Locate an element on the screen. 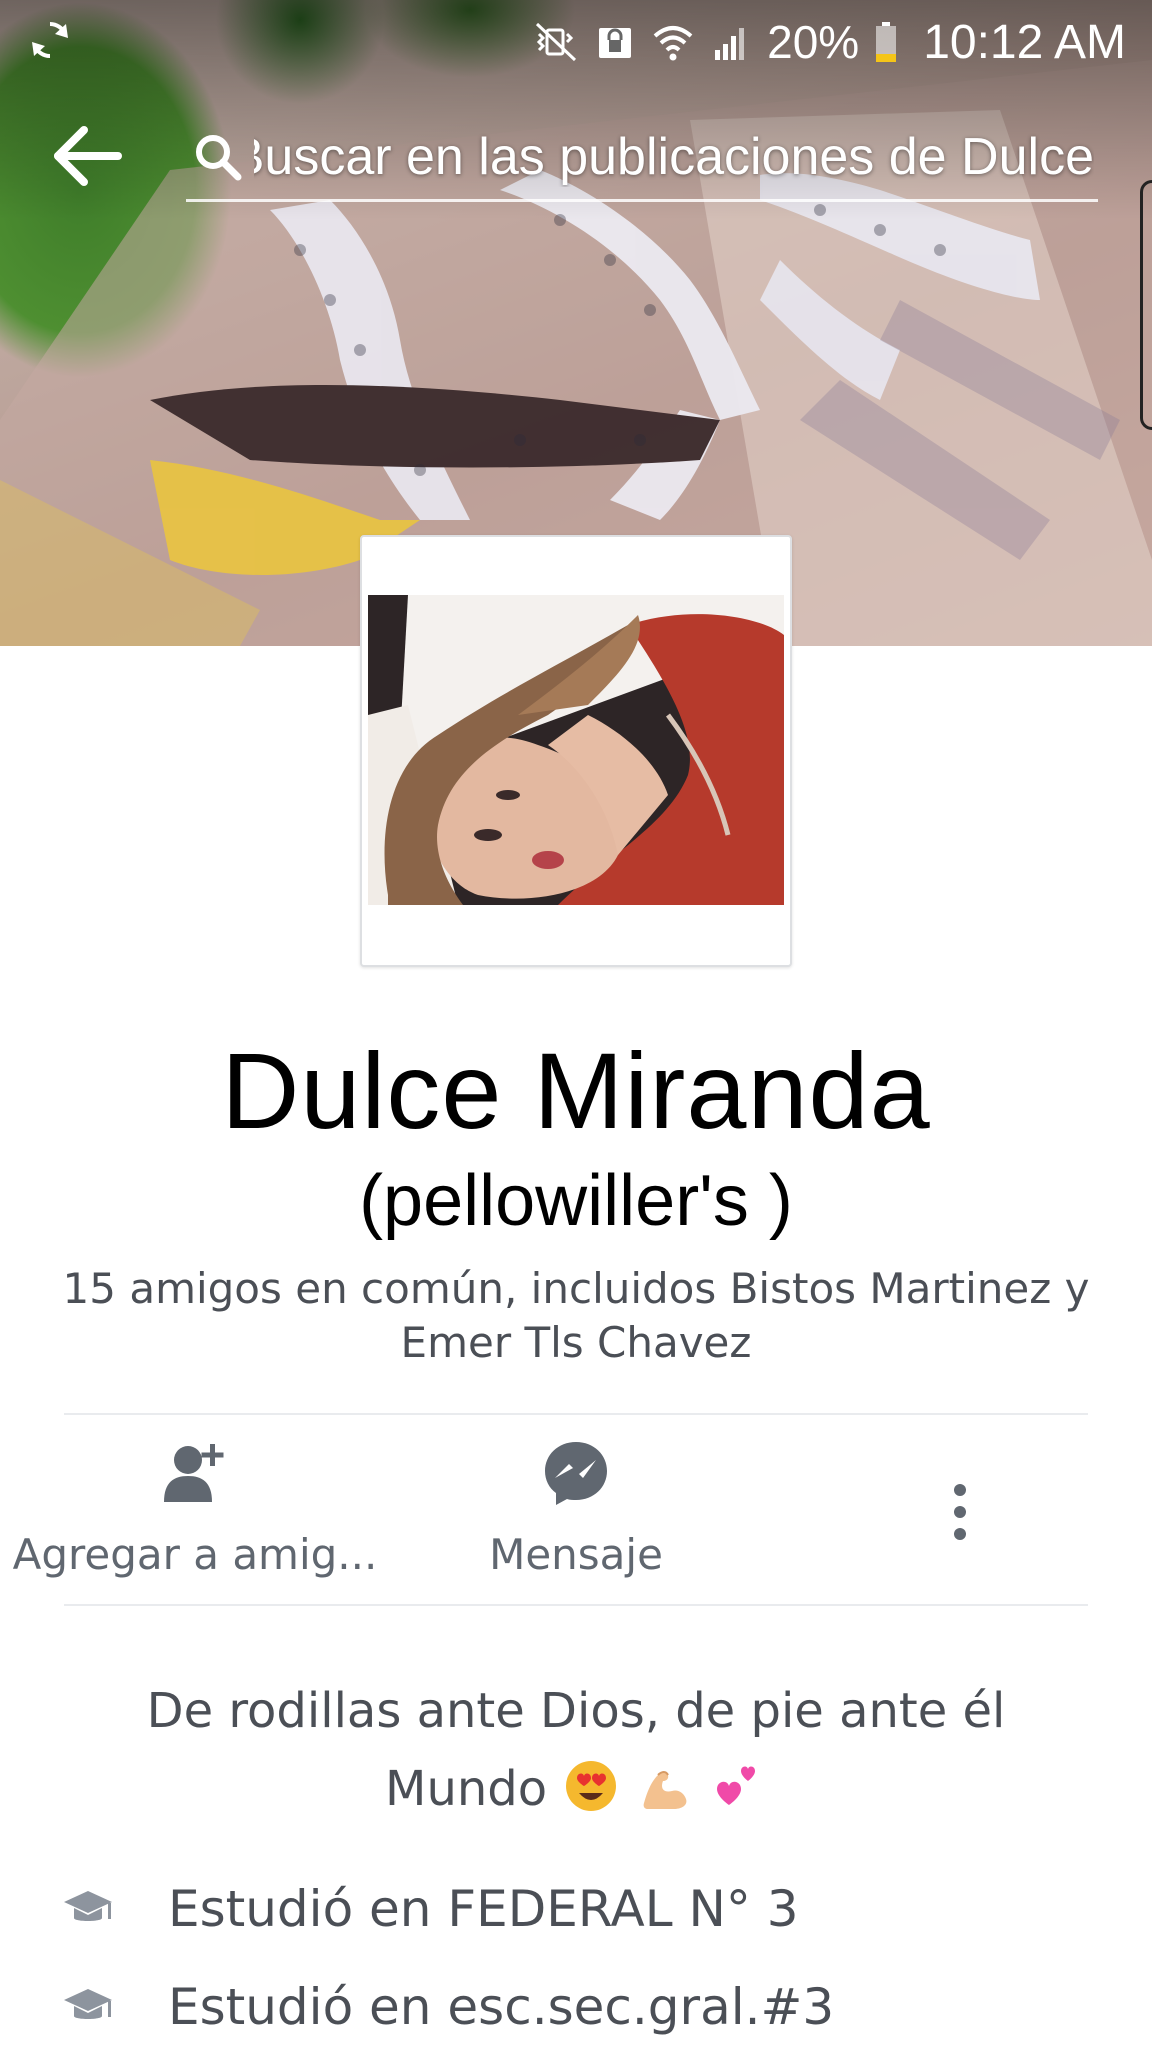 The height and width of the screenshot is (2048, 1152). wifi-icon is located at coordinates (673, 43).